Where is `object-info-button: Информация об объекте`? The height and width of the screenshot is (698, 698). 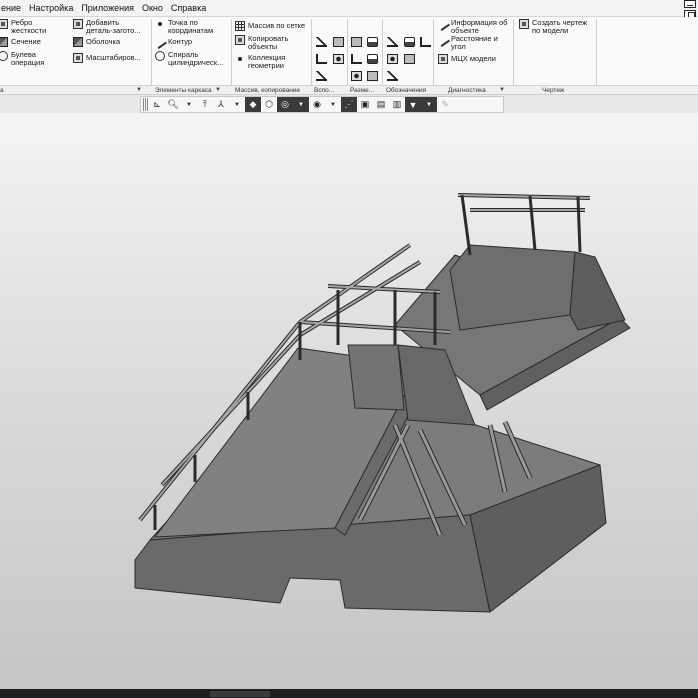
object-info-button: Информация об объекте is located at coordinates (472, 26).